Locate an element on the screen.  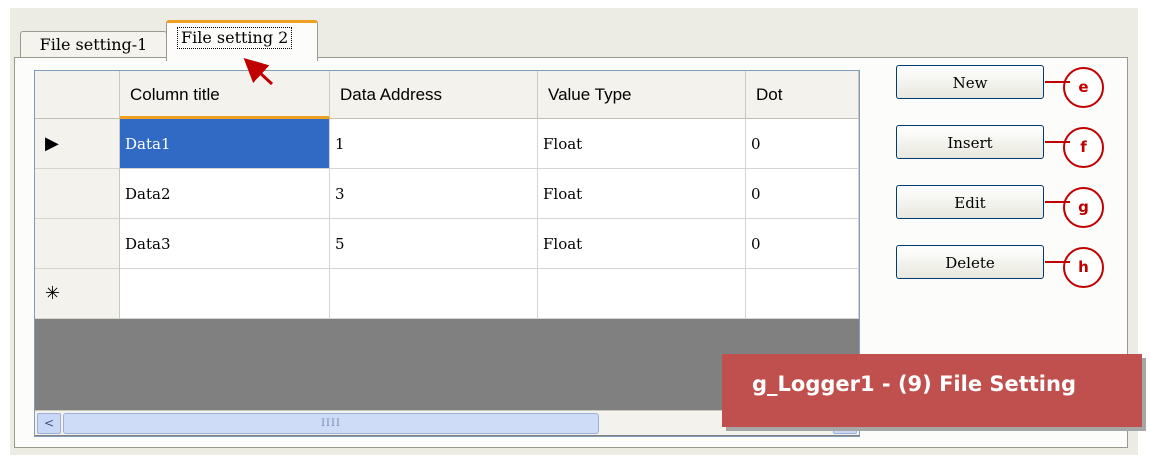
figure-caption-banner: g_Logger1 - (9) File Setting is located at coordinates (932, 390).